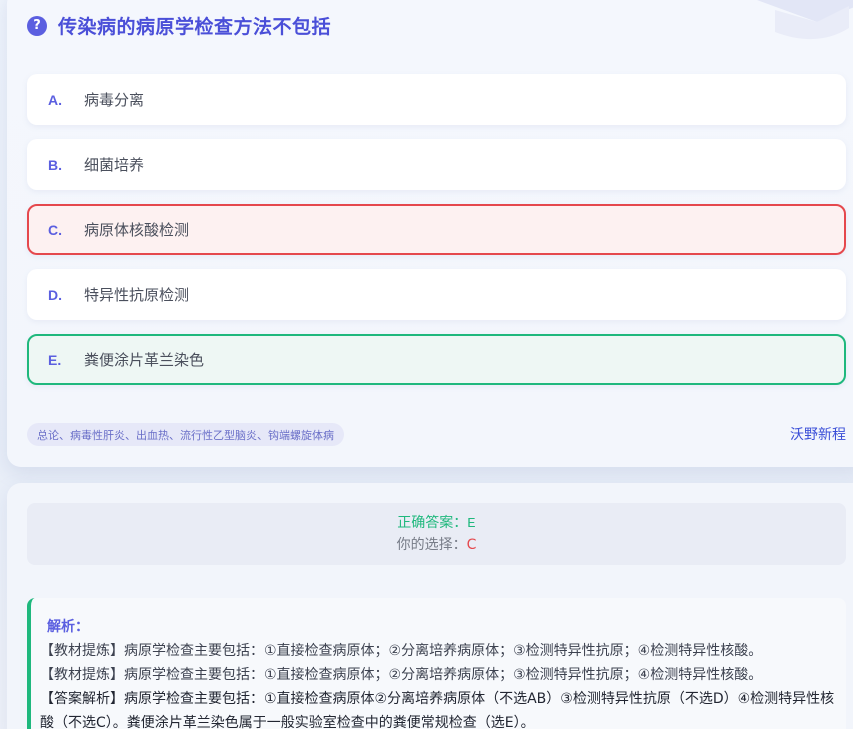 This screenshot has height=729, width=853. What do you see at coordinates (436, 359) in the screenshot?
I see `option-e: E. 粪便涂片革兰染色` at bounding box center [436, 359].